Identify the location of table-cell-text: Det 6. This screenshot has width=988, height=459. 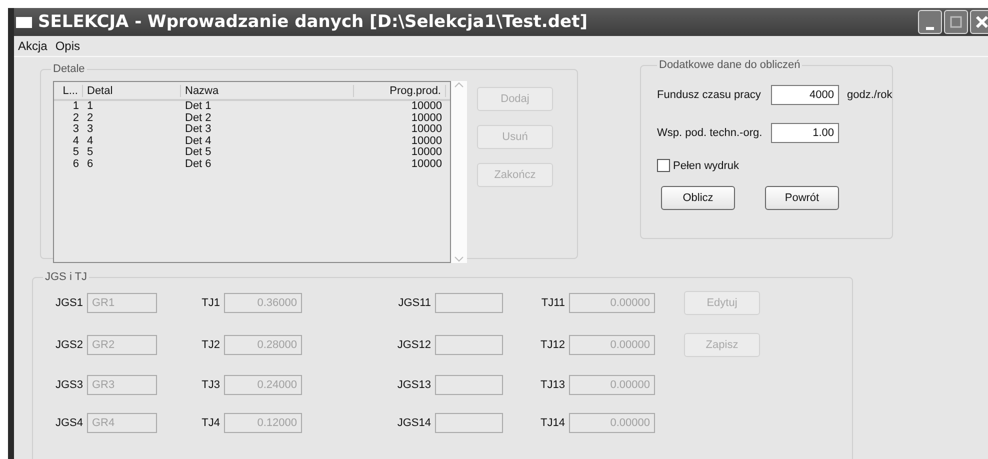
(198, 164).